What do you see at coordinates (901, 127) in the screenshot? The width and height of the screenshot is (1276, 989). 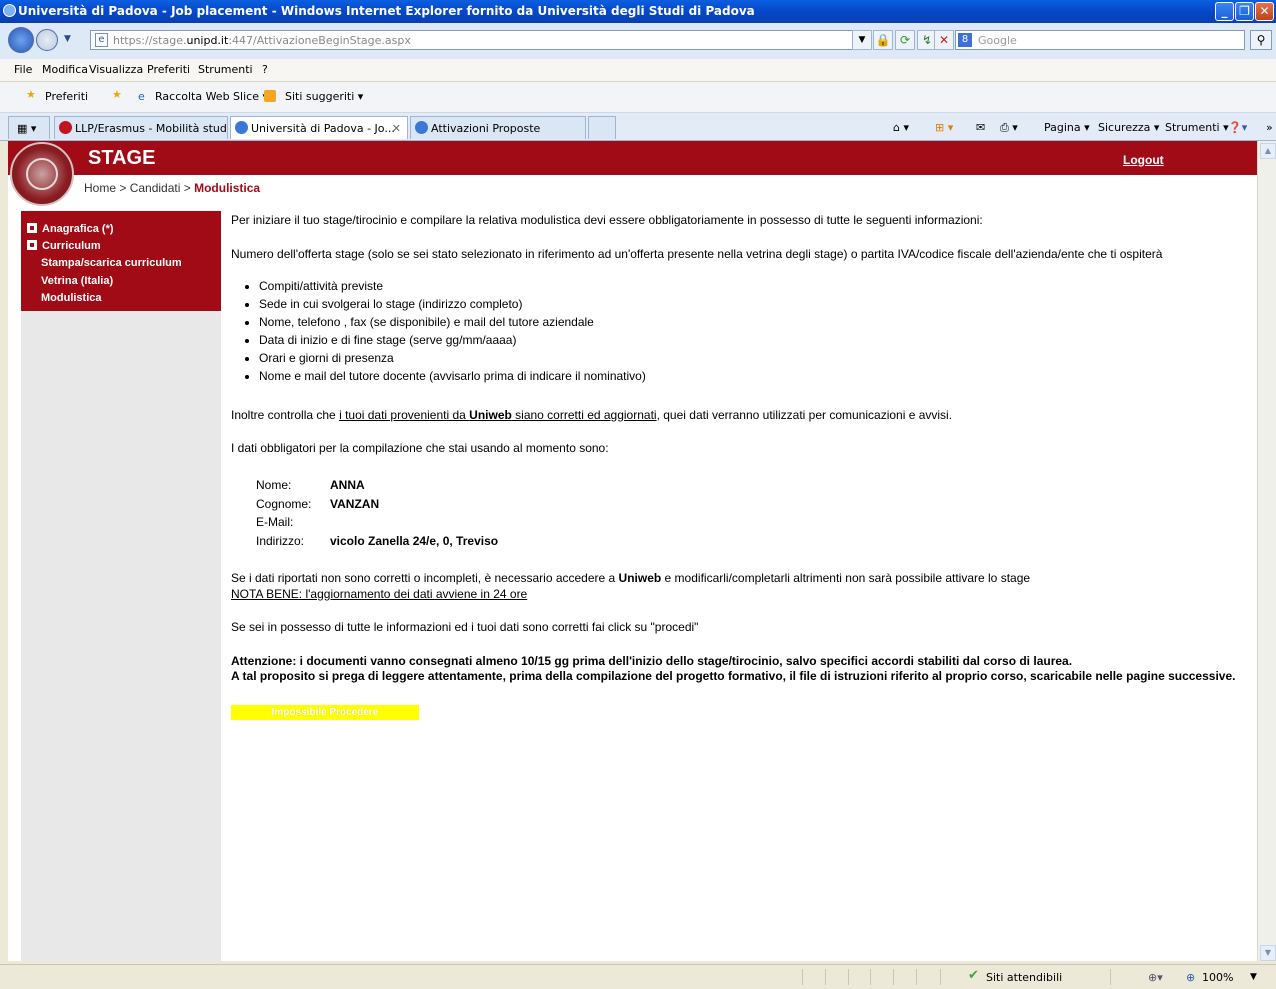 I see `home-icon: ⌂ ▾` at bounding box center [901, 127].